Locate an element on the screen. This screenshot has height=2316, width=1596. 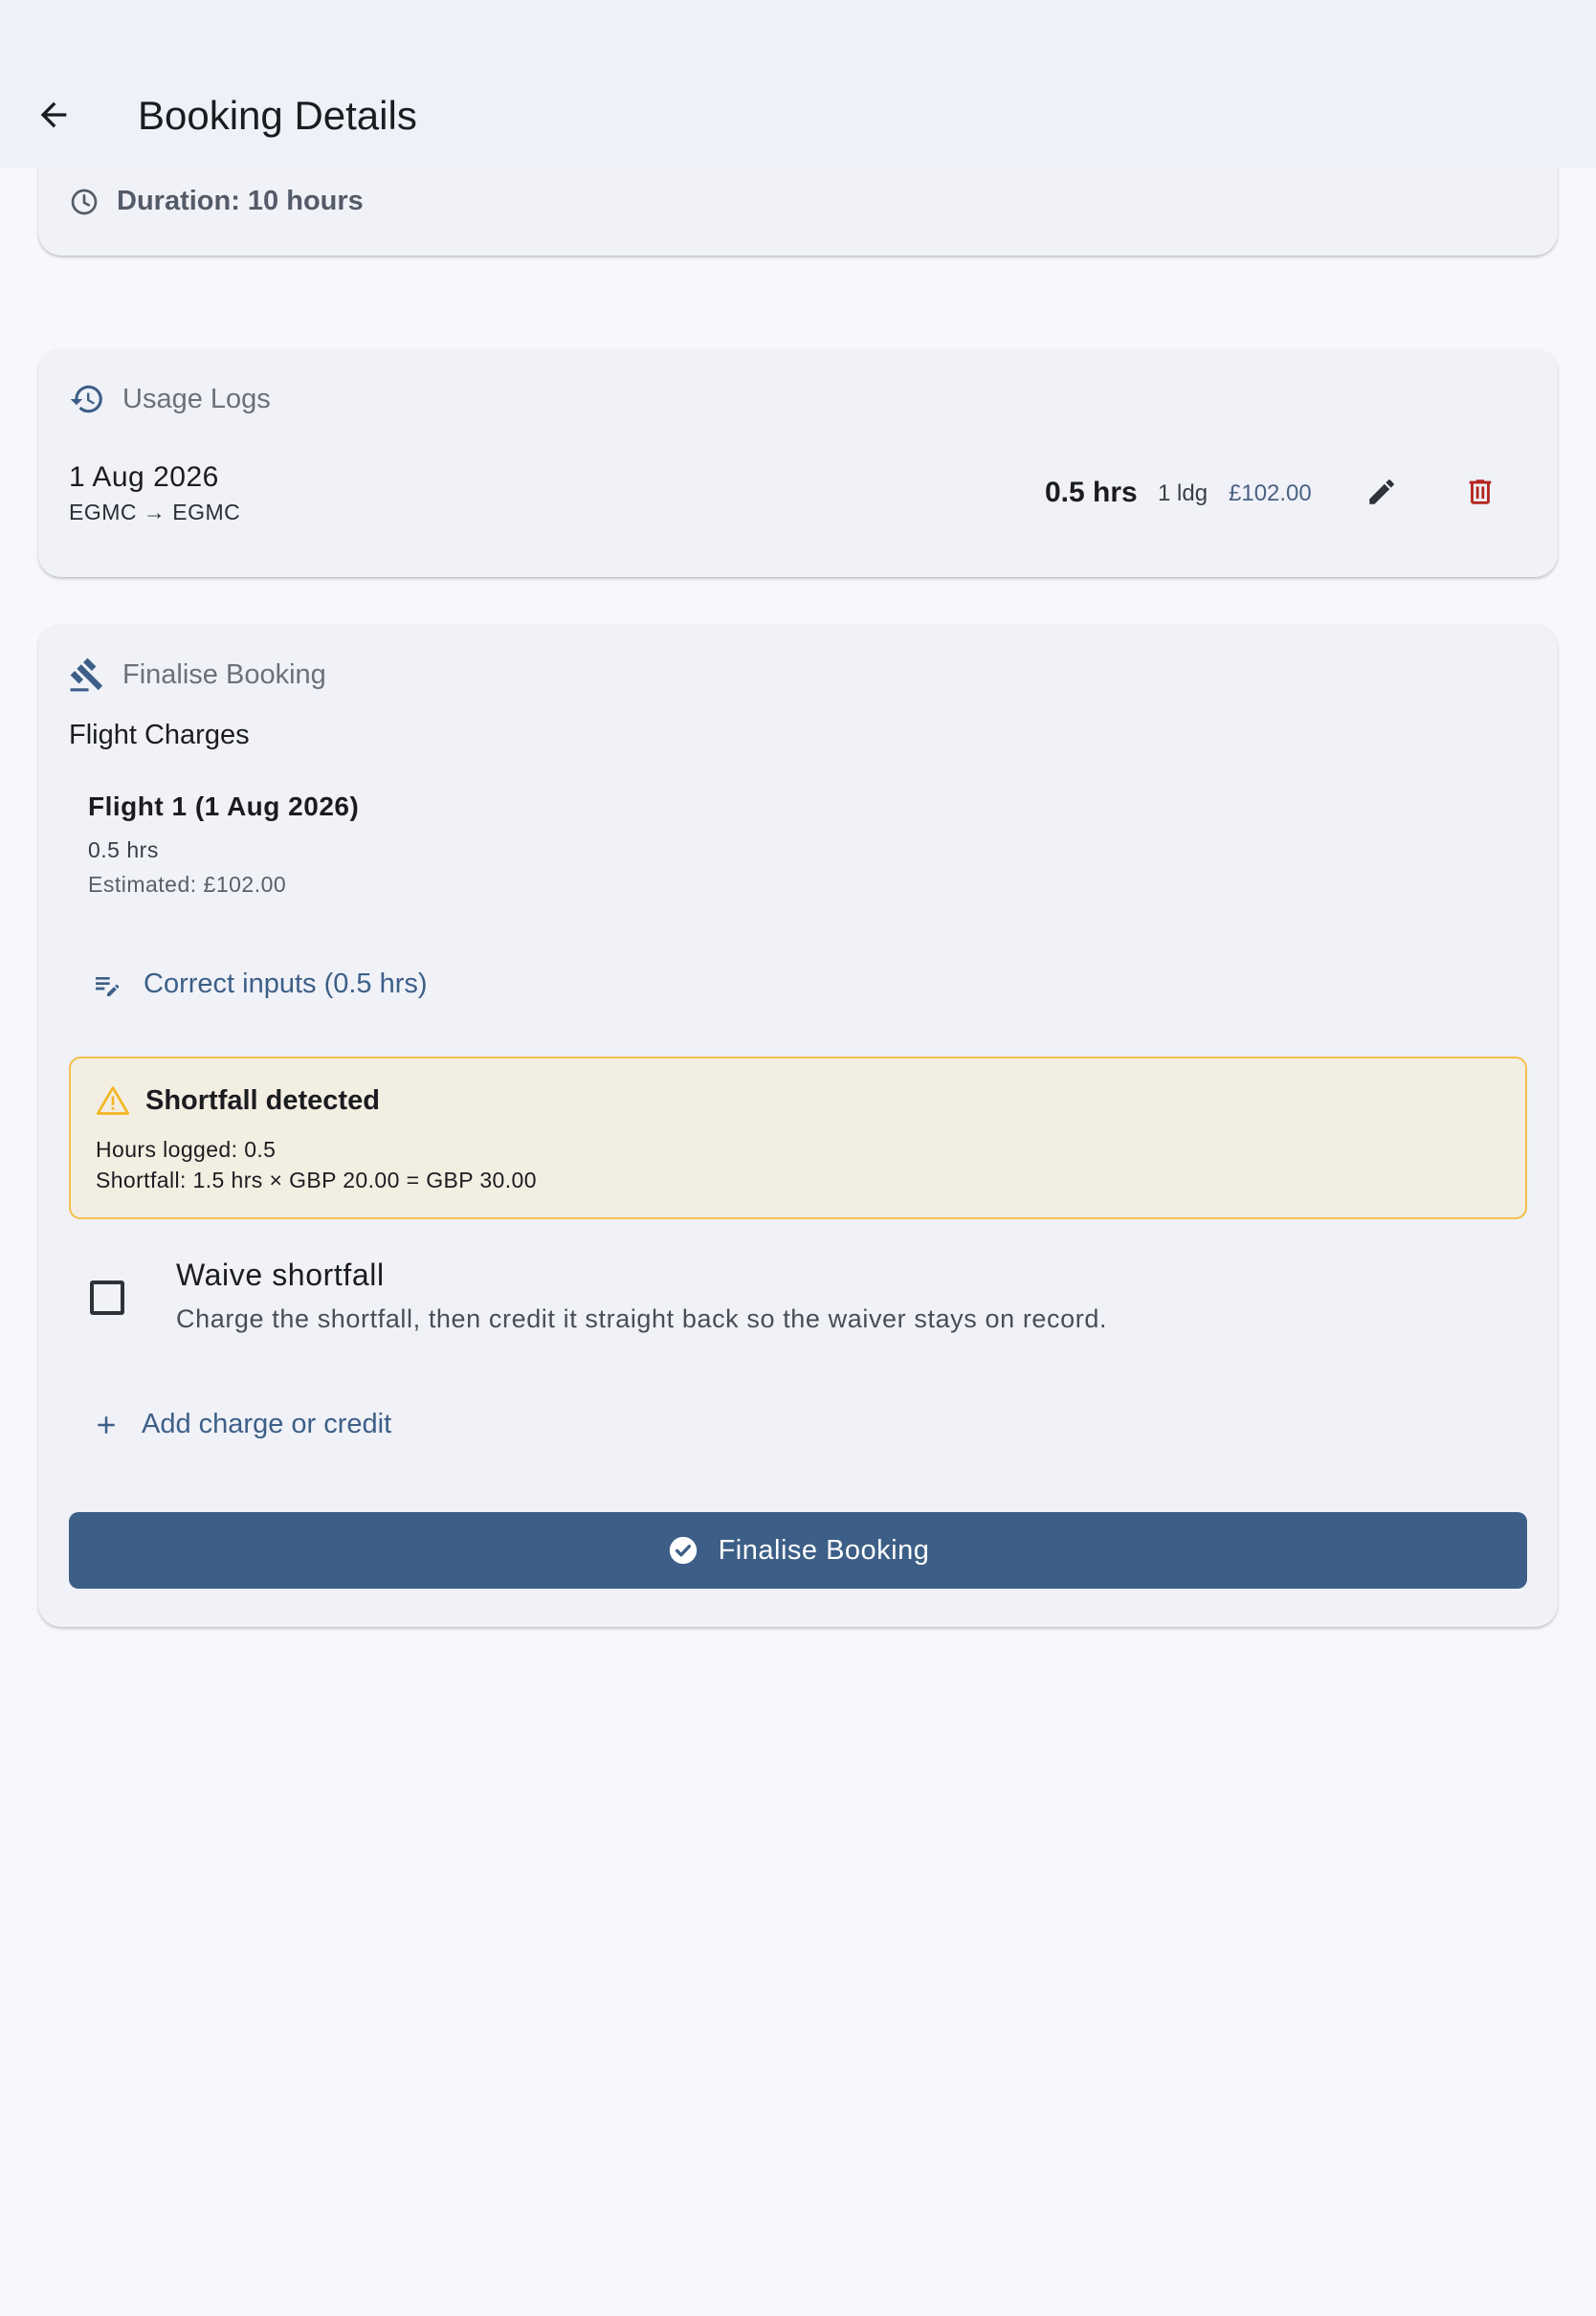
flight-charges-label: Flight Charges is located at coordinates (160, 735).